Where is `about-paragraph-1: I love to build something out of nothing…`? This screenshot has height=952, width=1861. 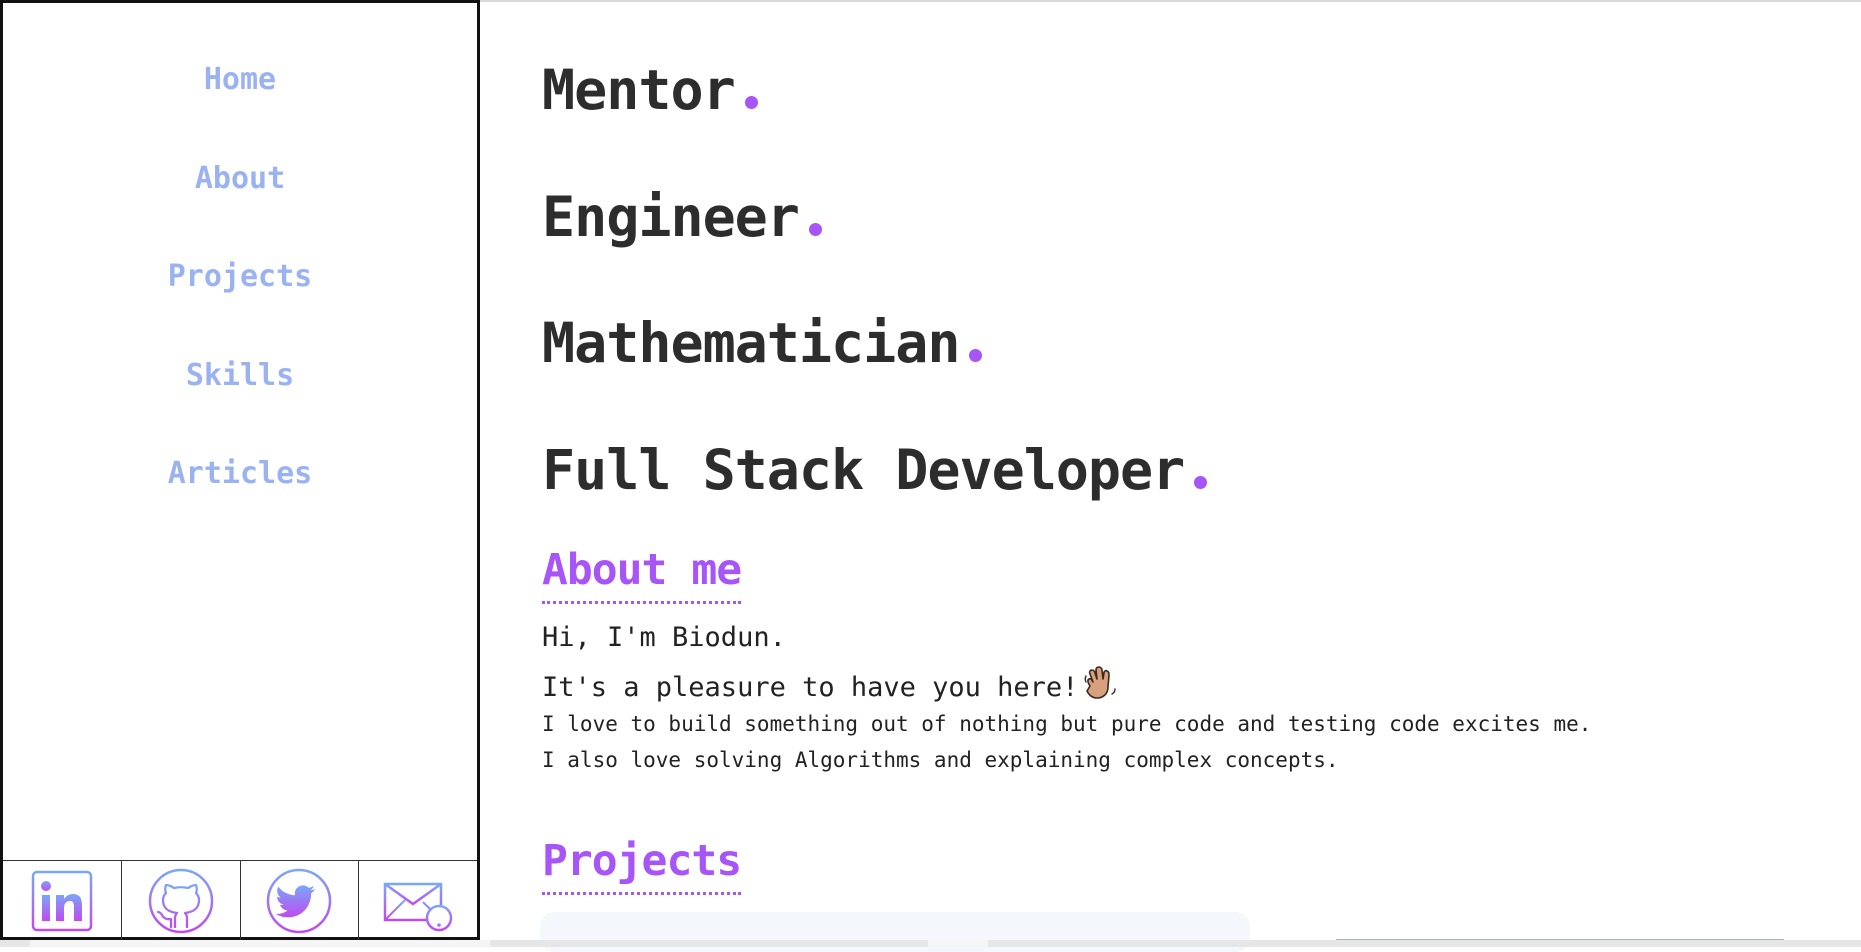
about-paragraph-1: I love to build something out of nothing… is located at coordinates (1067, 724).